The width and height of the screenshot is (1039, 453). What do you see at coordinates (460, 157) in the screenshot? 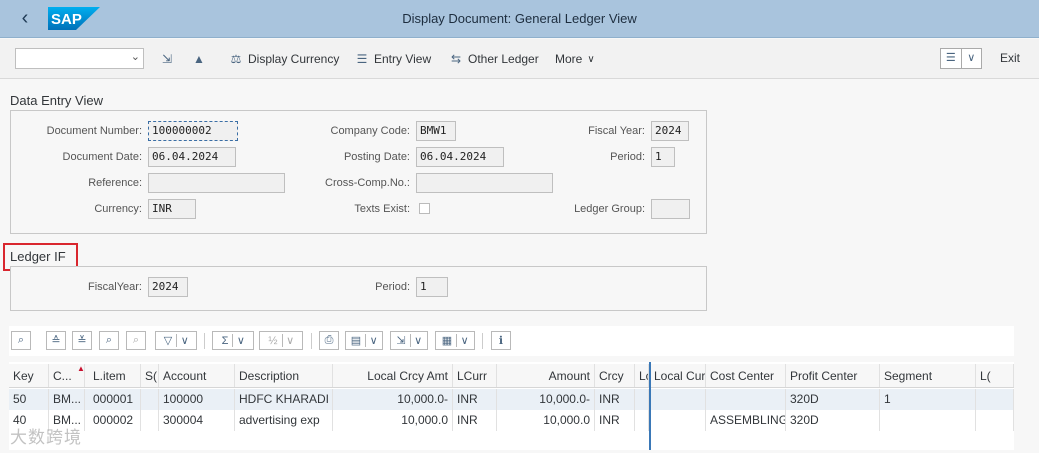
I see `posting-date-field: 06.04.2024` at bounding box center [460, 157].